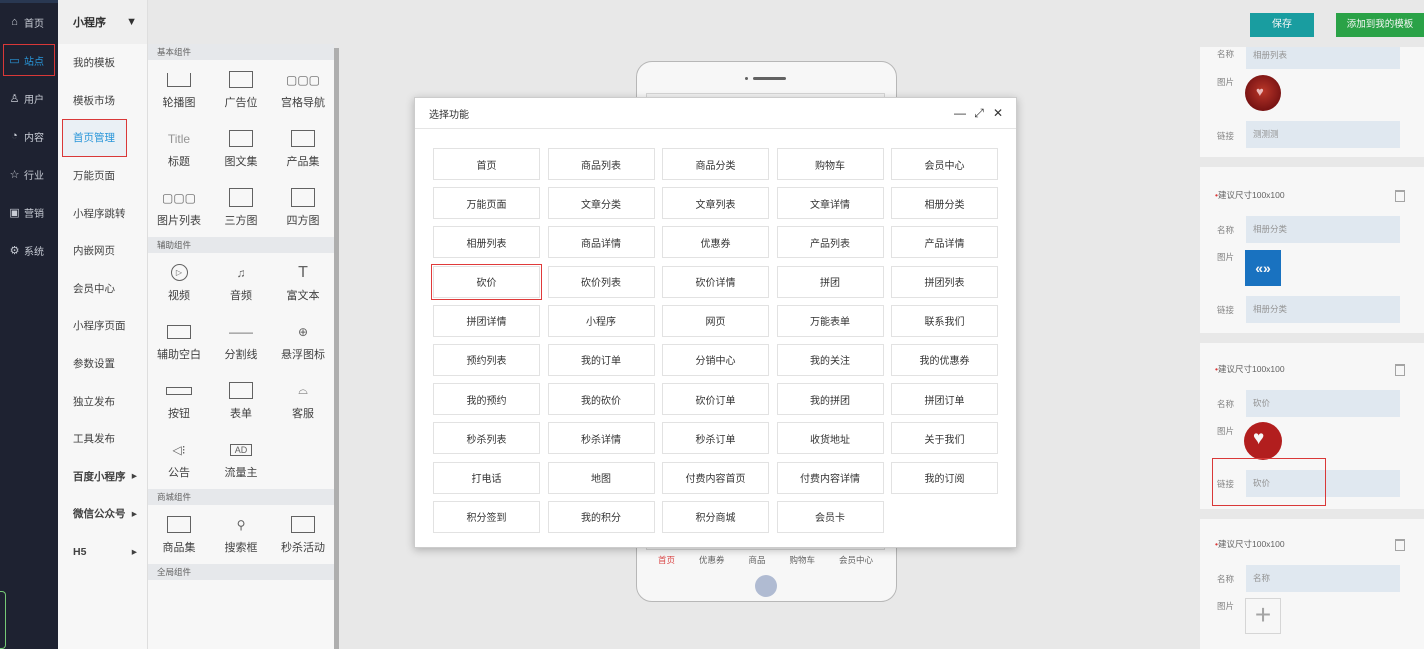 The image size is (1424, 649). I want to click on function-option: 关于我们, so click(944, 438).